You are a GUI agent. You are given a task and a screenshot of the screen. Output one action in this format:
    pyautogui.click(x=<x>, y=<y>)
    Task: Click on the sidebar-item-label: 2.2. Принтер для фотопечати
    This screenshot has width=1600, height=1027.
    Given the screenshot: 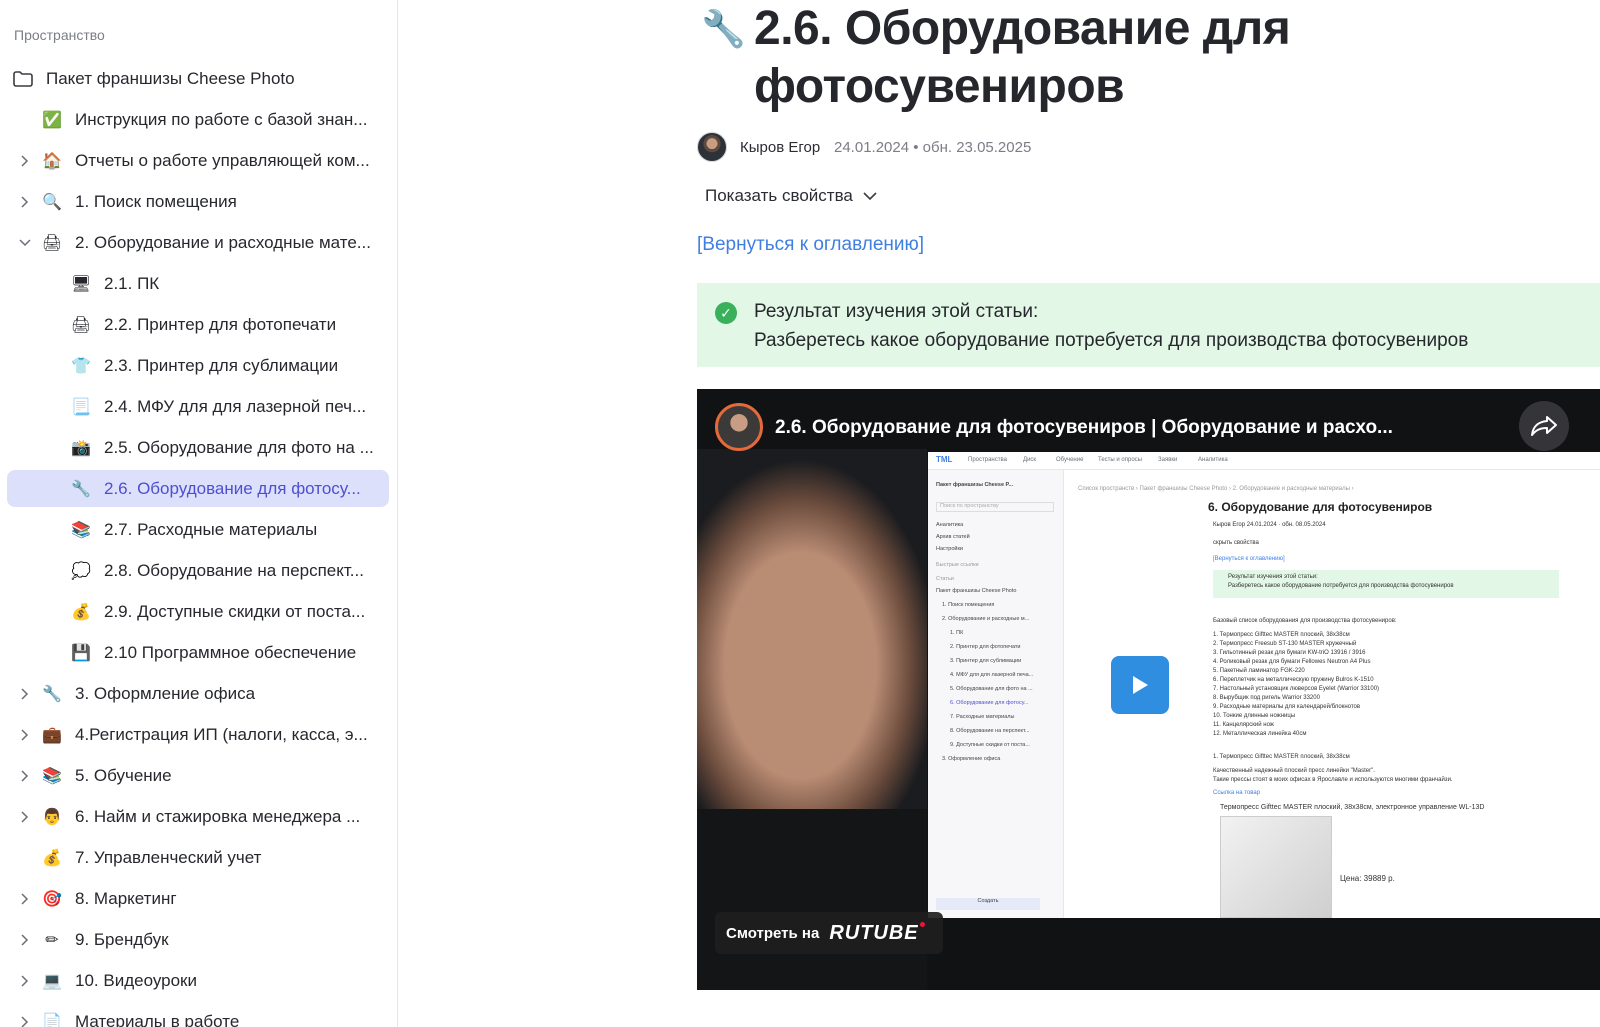 What is the action you would take?
    pyautogui.click(x=220, y=324)
    